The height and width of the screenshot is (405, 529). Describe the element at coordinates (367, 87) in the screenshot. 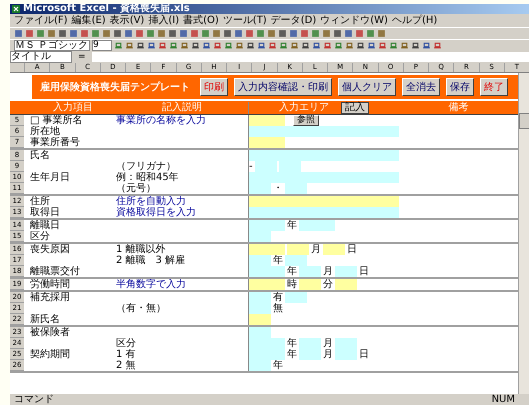

I see `form-button: 個人クリア` at that location.